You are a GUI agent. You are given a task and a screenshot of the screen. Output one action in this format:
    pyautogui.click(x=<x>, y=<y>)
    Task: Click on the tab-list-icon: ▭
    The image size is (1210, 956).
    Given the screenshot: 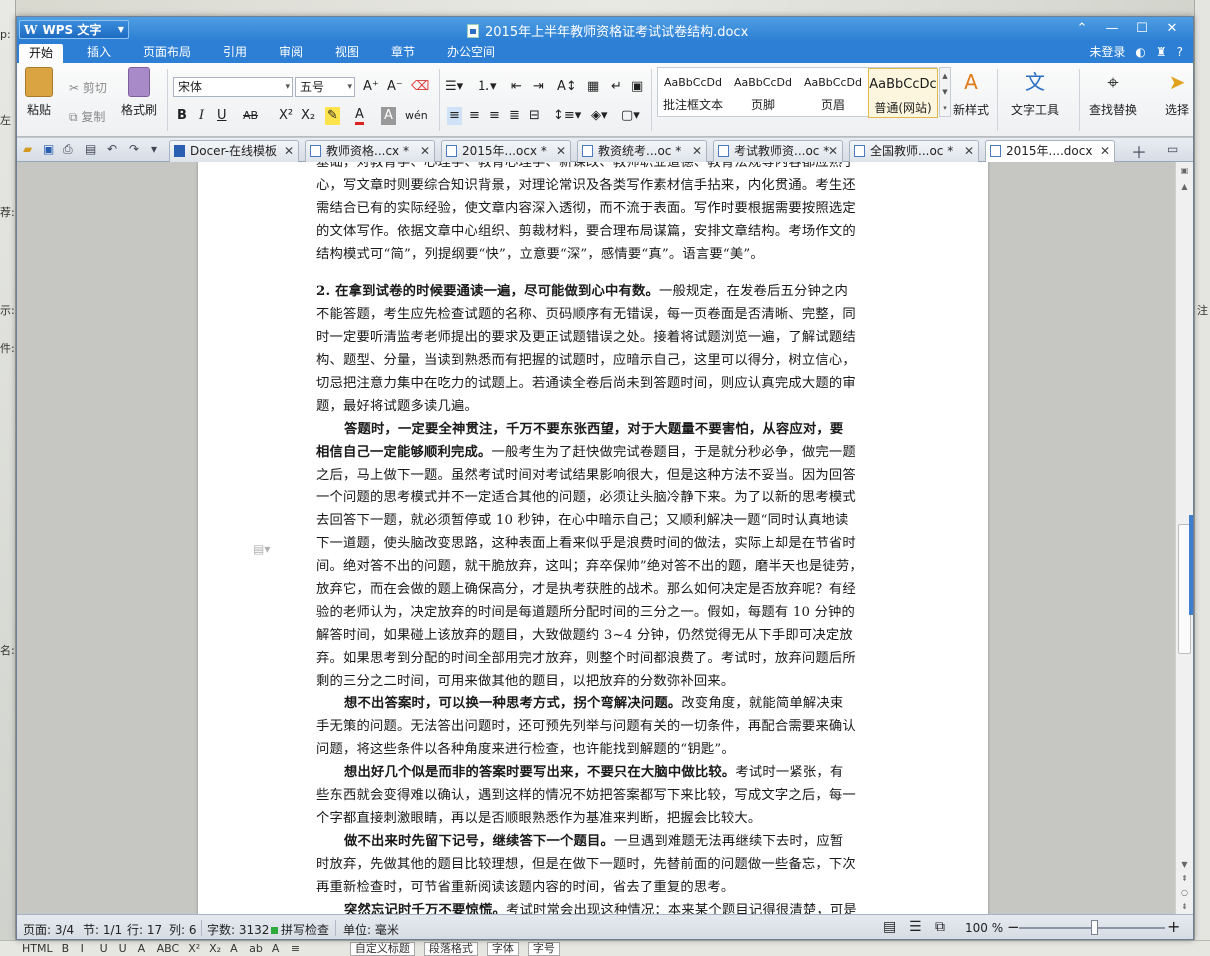 What is the action you would take?
    pyautogui.click(x=1172, y=149)
    